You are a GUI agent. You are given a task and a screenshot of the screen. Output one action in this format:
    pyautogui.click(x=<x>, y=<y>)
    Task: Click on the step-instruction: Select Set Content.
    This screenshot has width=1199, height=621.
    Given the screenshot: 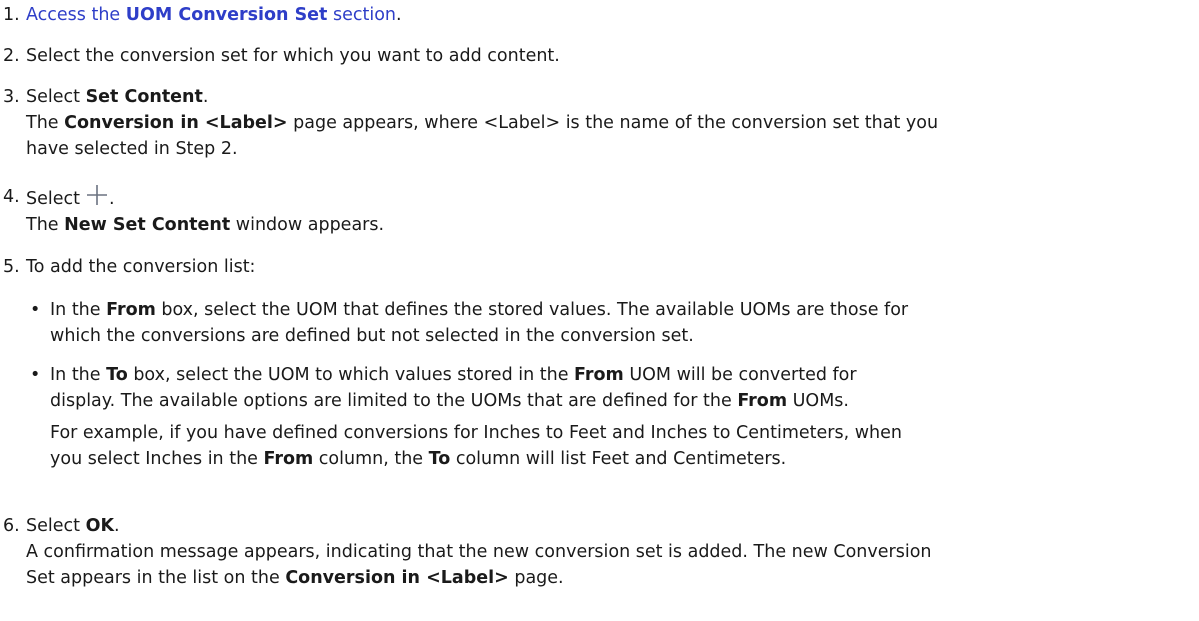 What is the action you would take?
    pyautogui.click(x=602, y=97)
    